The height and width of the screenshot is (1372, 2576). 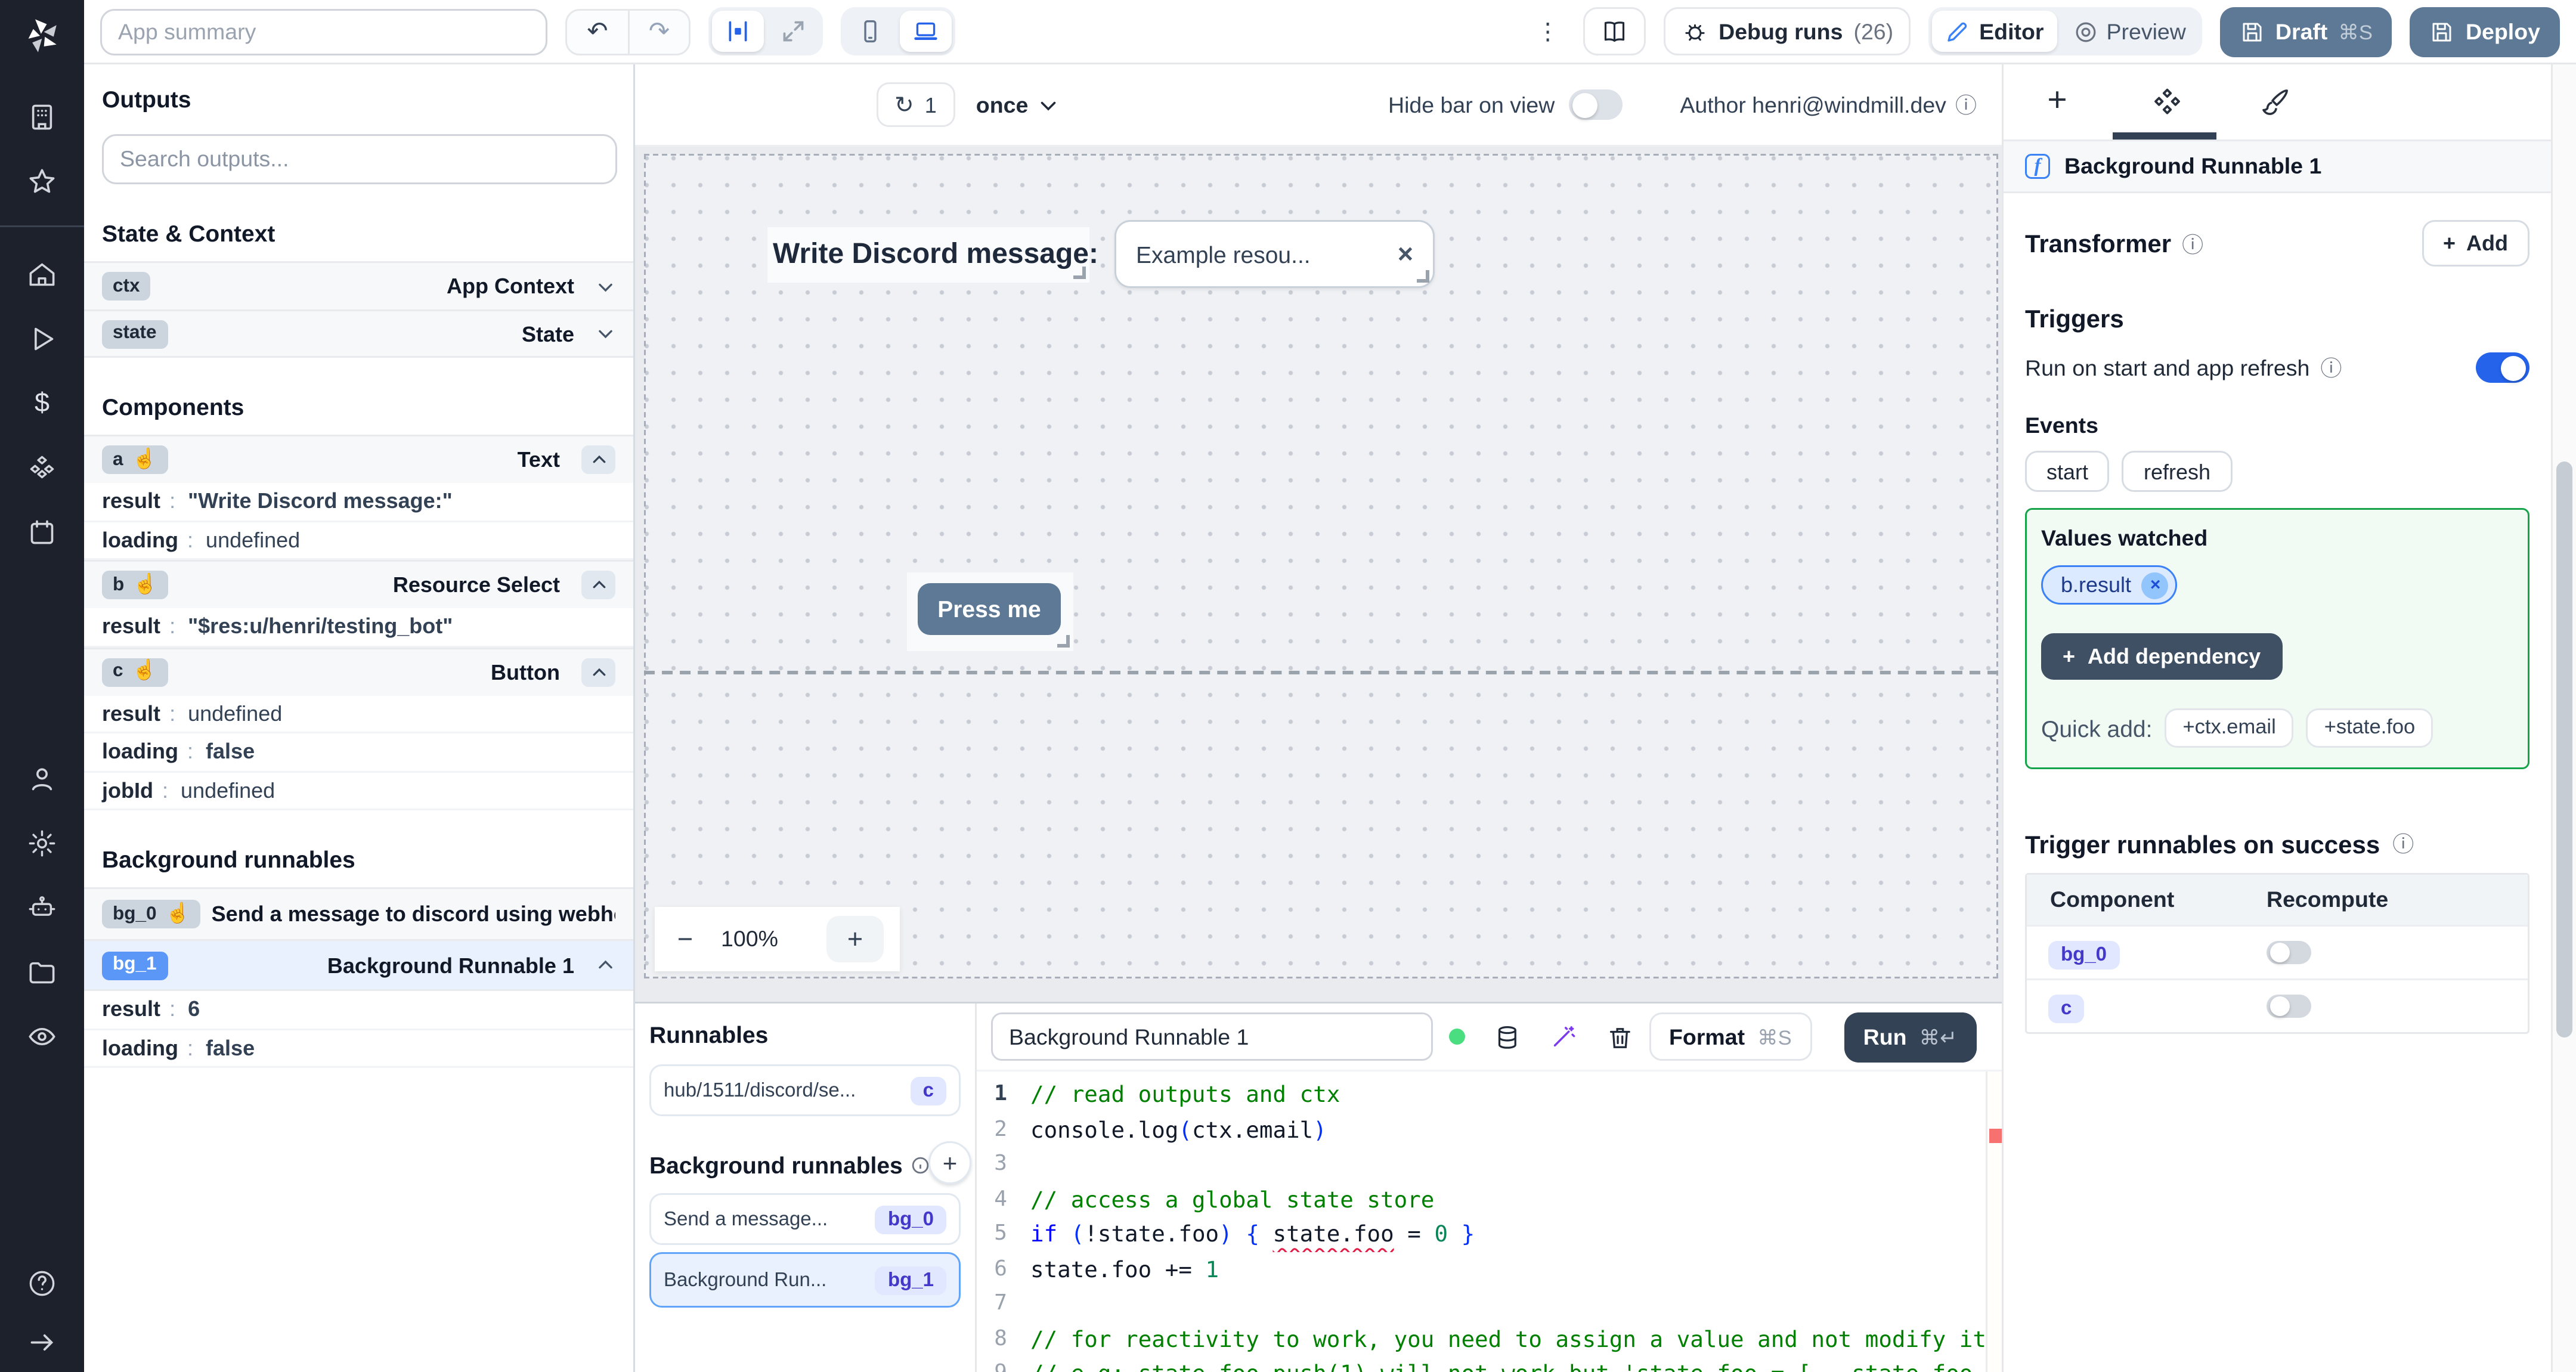 I want to click on output-row-state: state State, so click(x=358, y=333).